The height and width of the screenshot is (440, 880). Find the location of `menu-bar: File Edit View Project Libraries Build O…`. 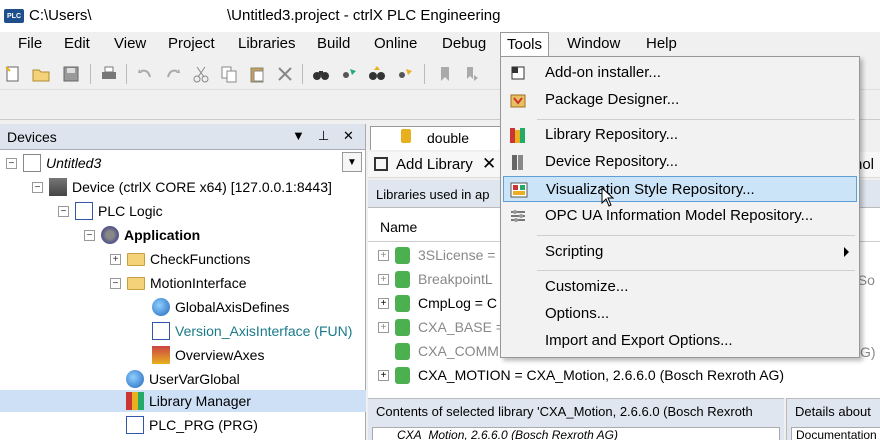

menu-bar: File Edit View Project Libraries Build O… is located at coordinates (440, 44).